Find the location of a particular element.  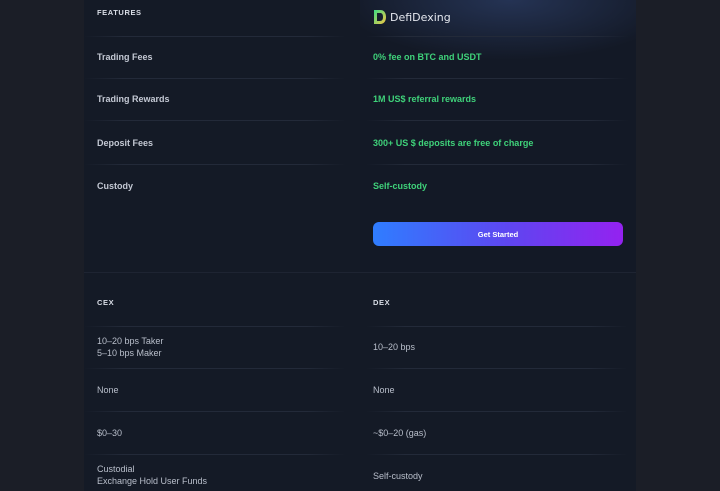

cex-deposit-fees: $0–30 is located at coordinates (110, 433).